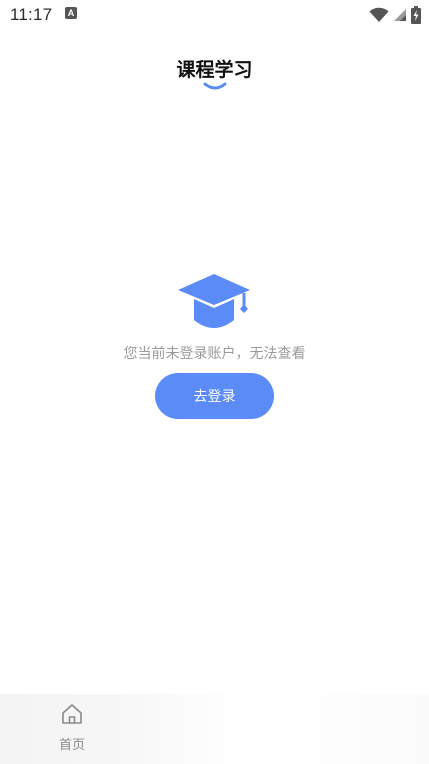 The height and width of the screenshot is (764, 429). Describe the element at coordinates (379, 14) in the screenshot. I see `wifi-icon` at that location.